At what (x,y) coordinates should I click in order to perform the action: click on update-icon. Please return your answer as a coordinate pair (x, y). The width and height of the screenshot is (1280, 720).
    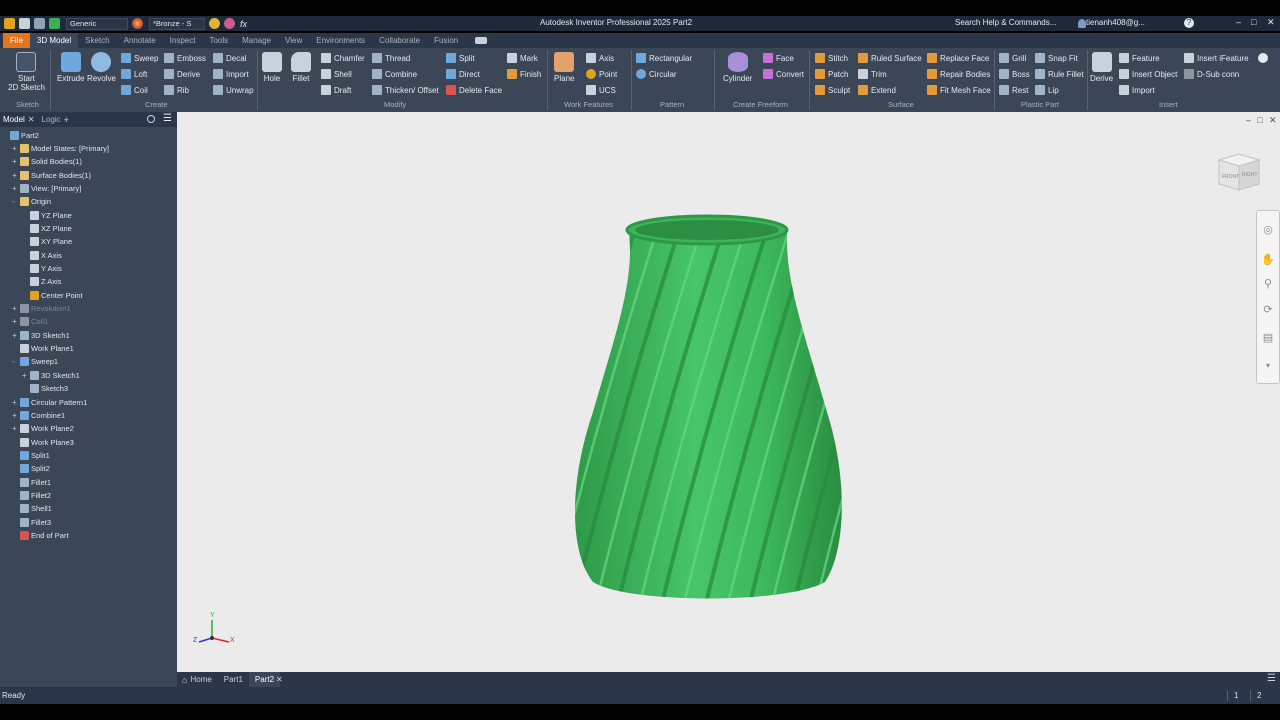
    Looking at the image, I should click on (54, 23).